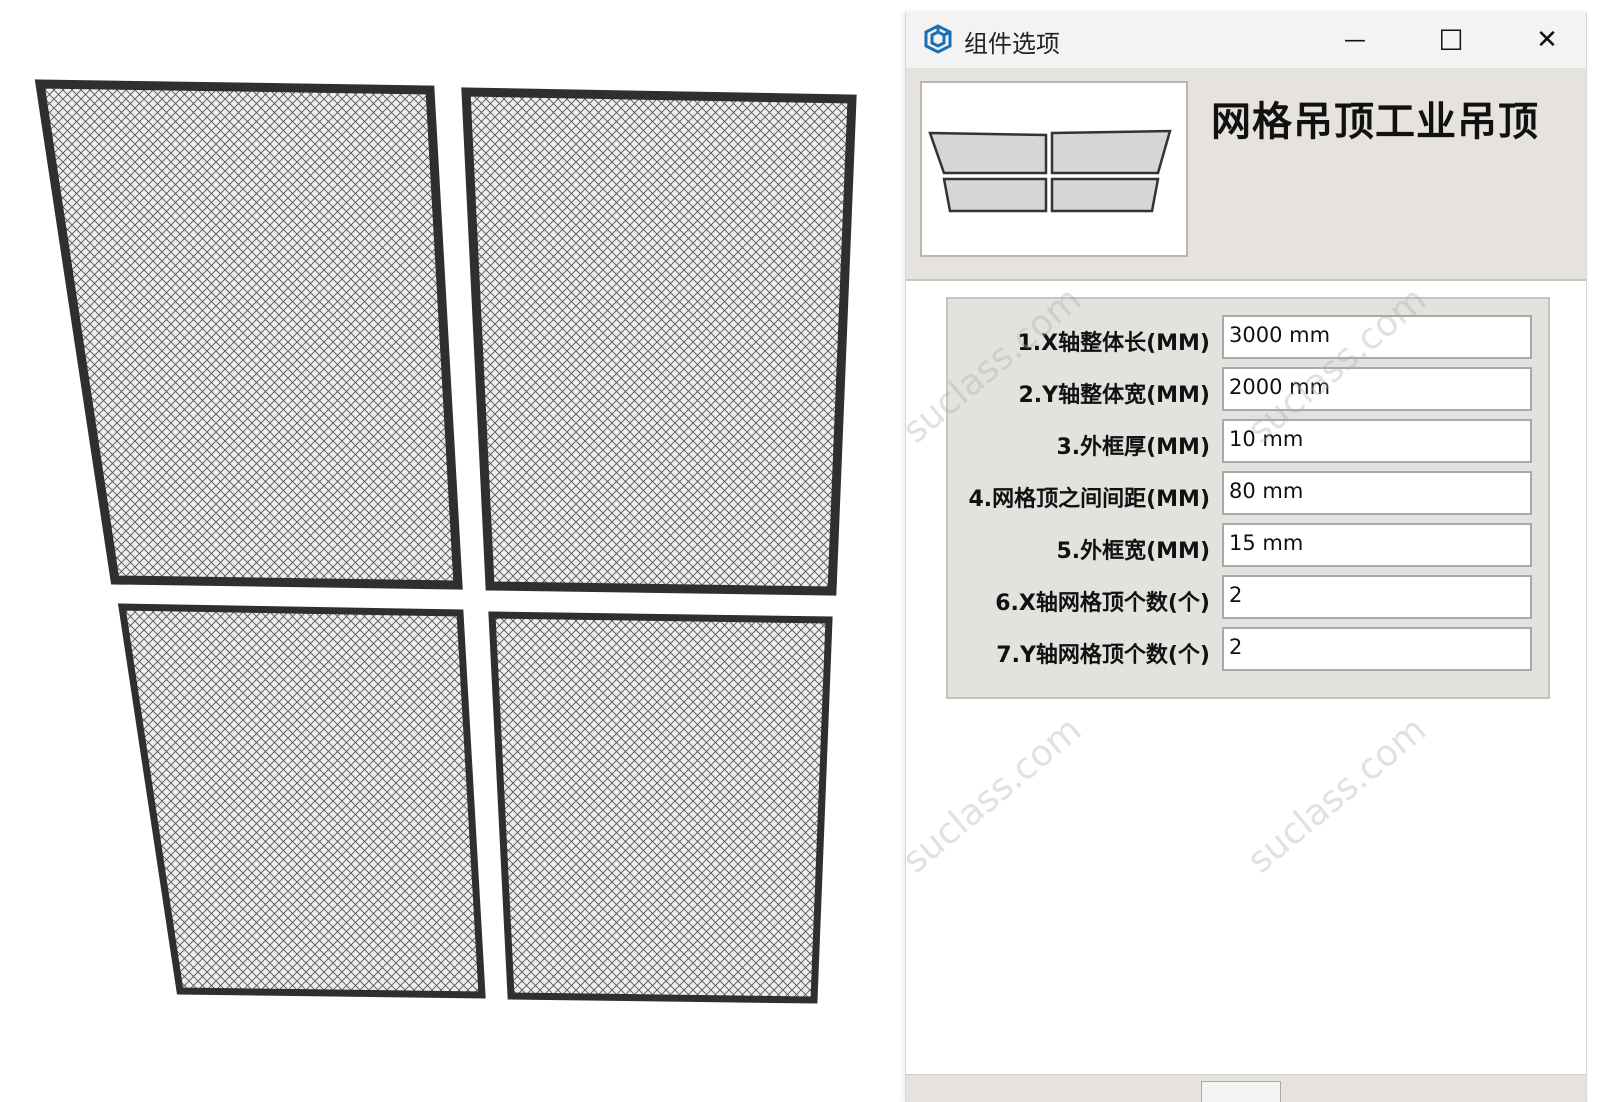 This screenshot has width=1600, height=1102. Describe the element at coordinates (1089, 499) in the screenshot. I see `parameter-label: 4.网格顶之间间距(MM)` at that location.